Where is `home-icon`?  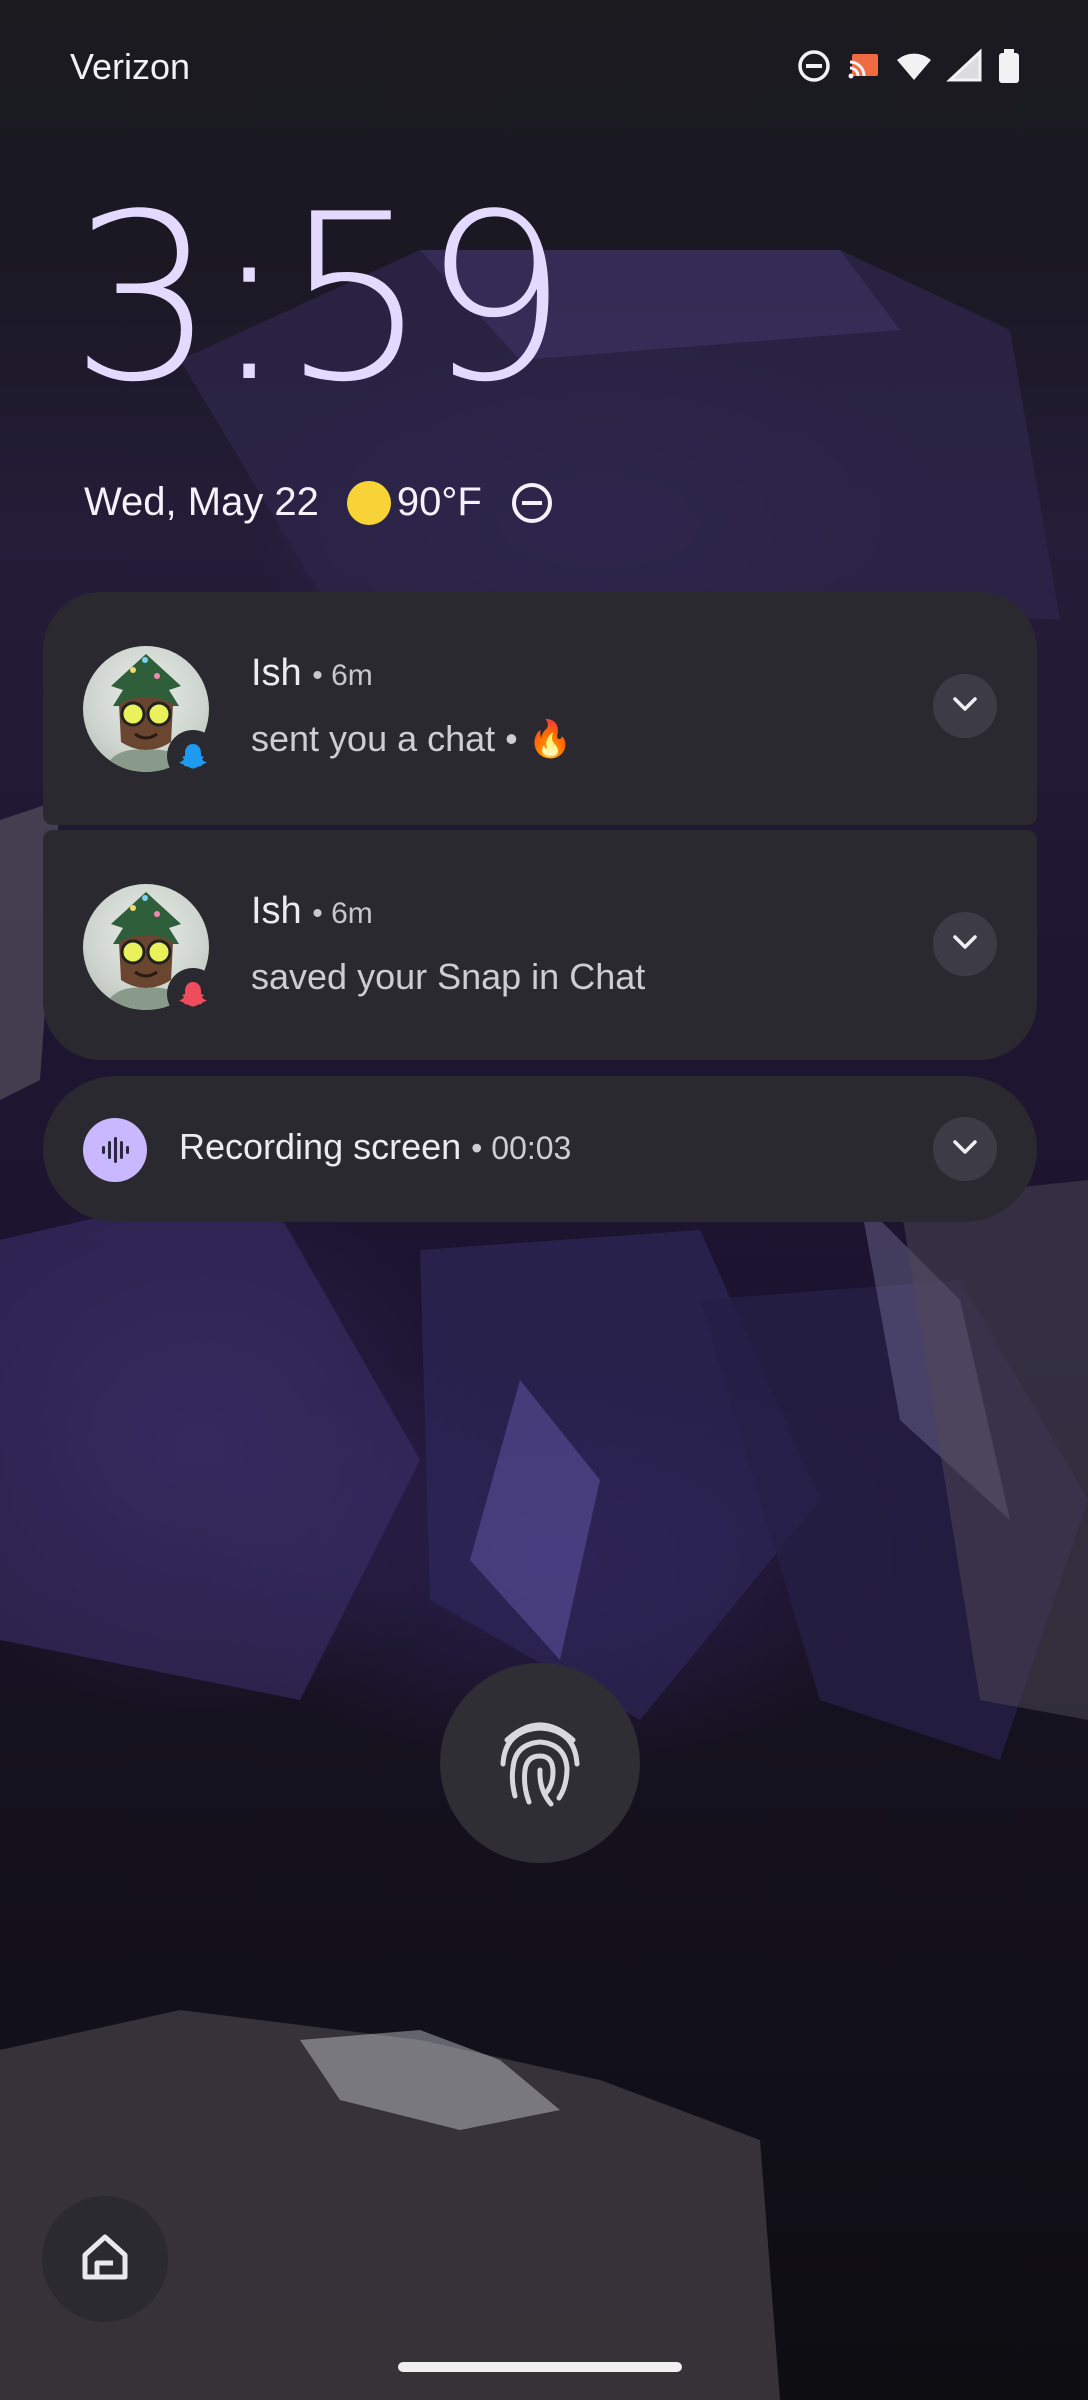 home-icon is located at coordinates (105, 2259).